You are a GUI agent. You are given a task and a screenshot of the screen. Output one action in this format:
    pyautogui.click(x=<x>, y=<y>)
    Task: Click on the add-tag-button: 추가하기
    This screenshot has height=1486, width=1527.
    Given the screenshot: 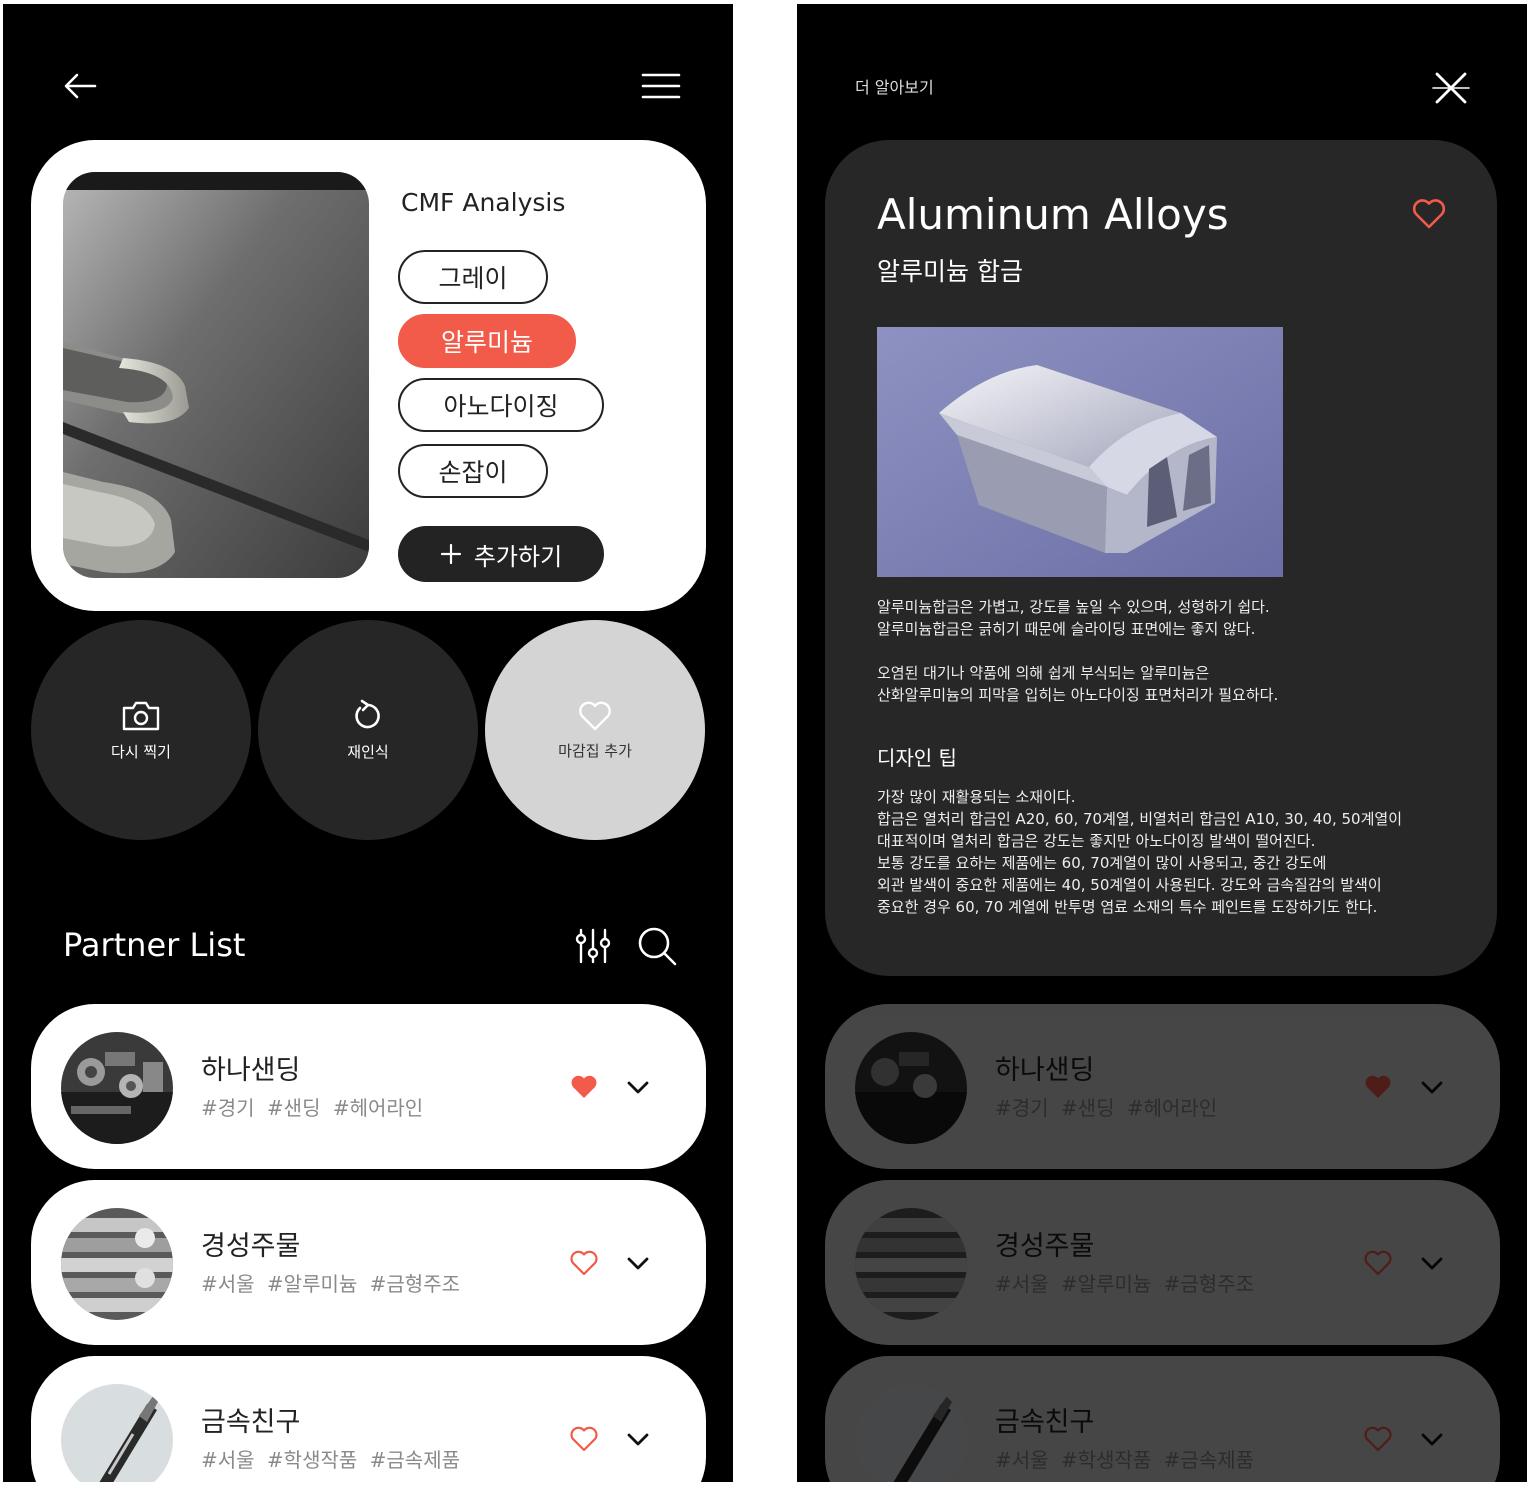 What is the action you would take?
    pyautogui.click(x=501, y=554)
    